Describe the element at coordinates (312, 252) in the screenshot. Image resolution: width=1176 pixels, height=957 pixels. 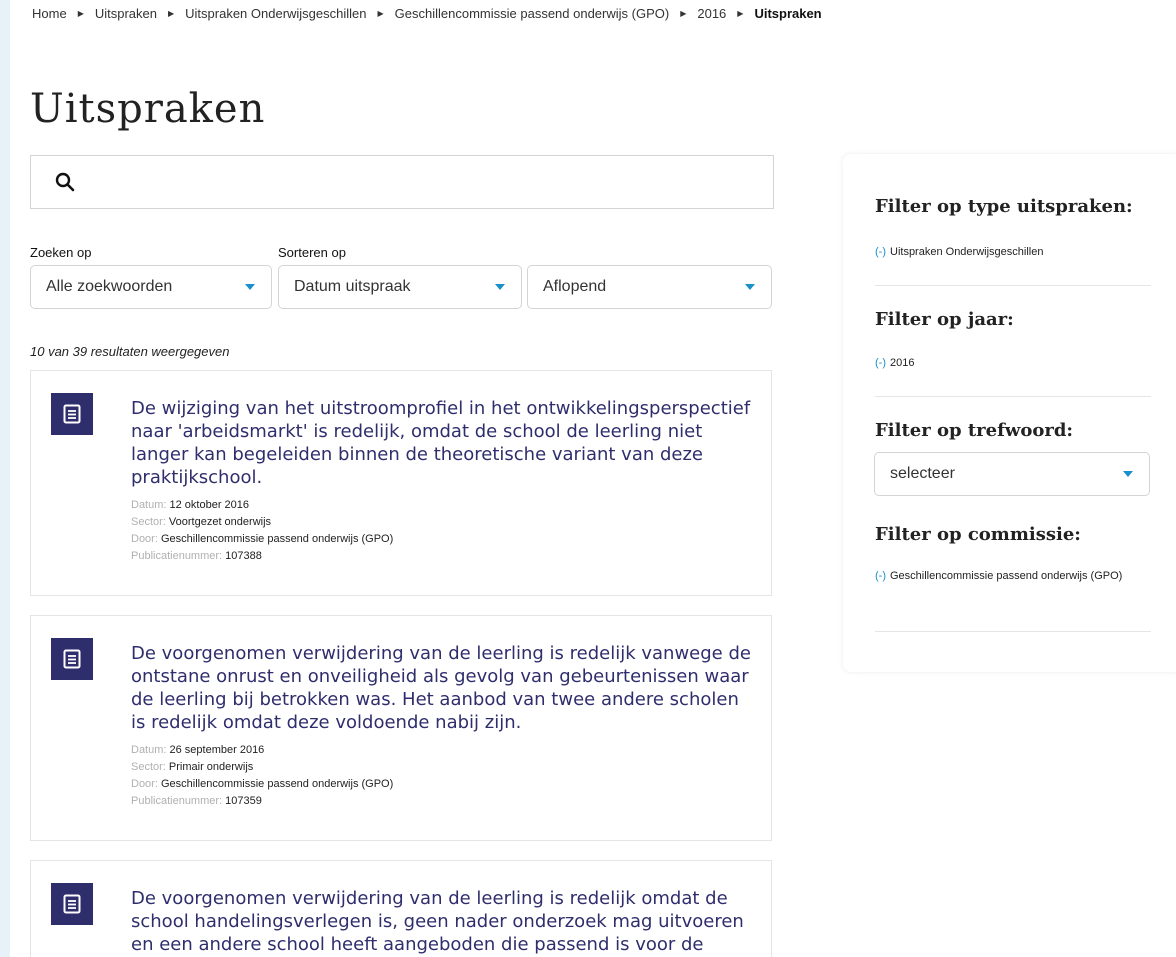
I see `sorteren-op-label: Sorteren op` at that location.